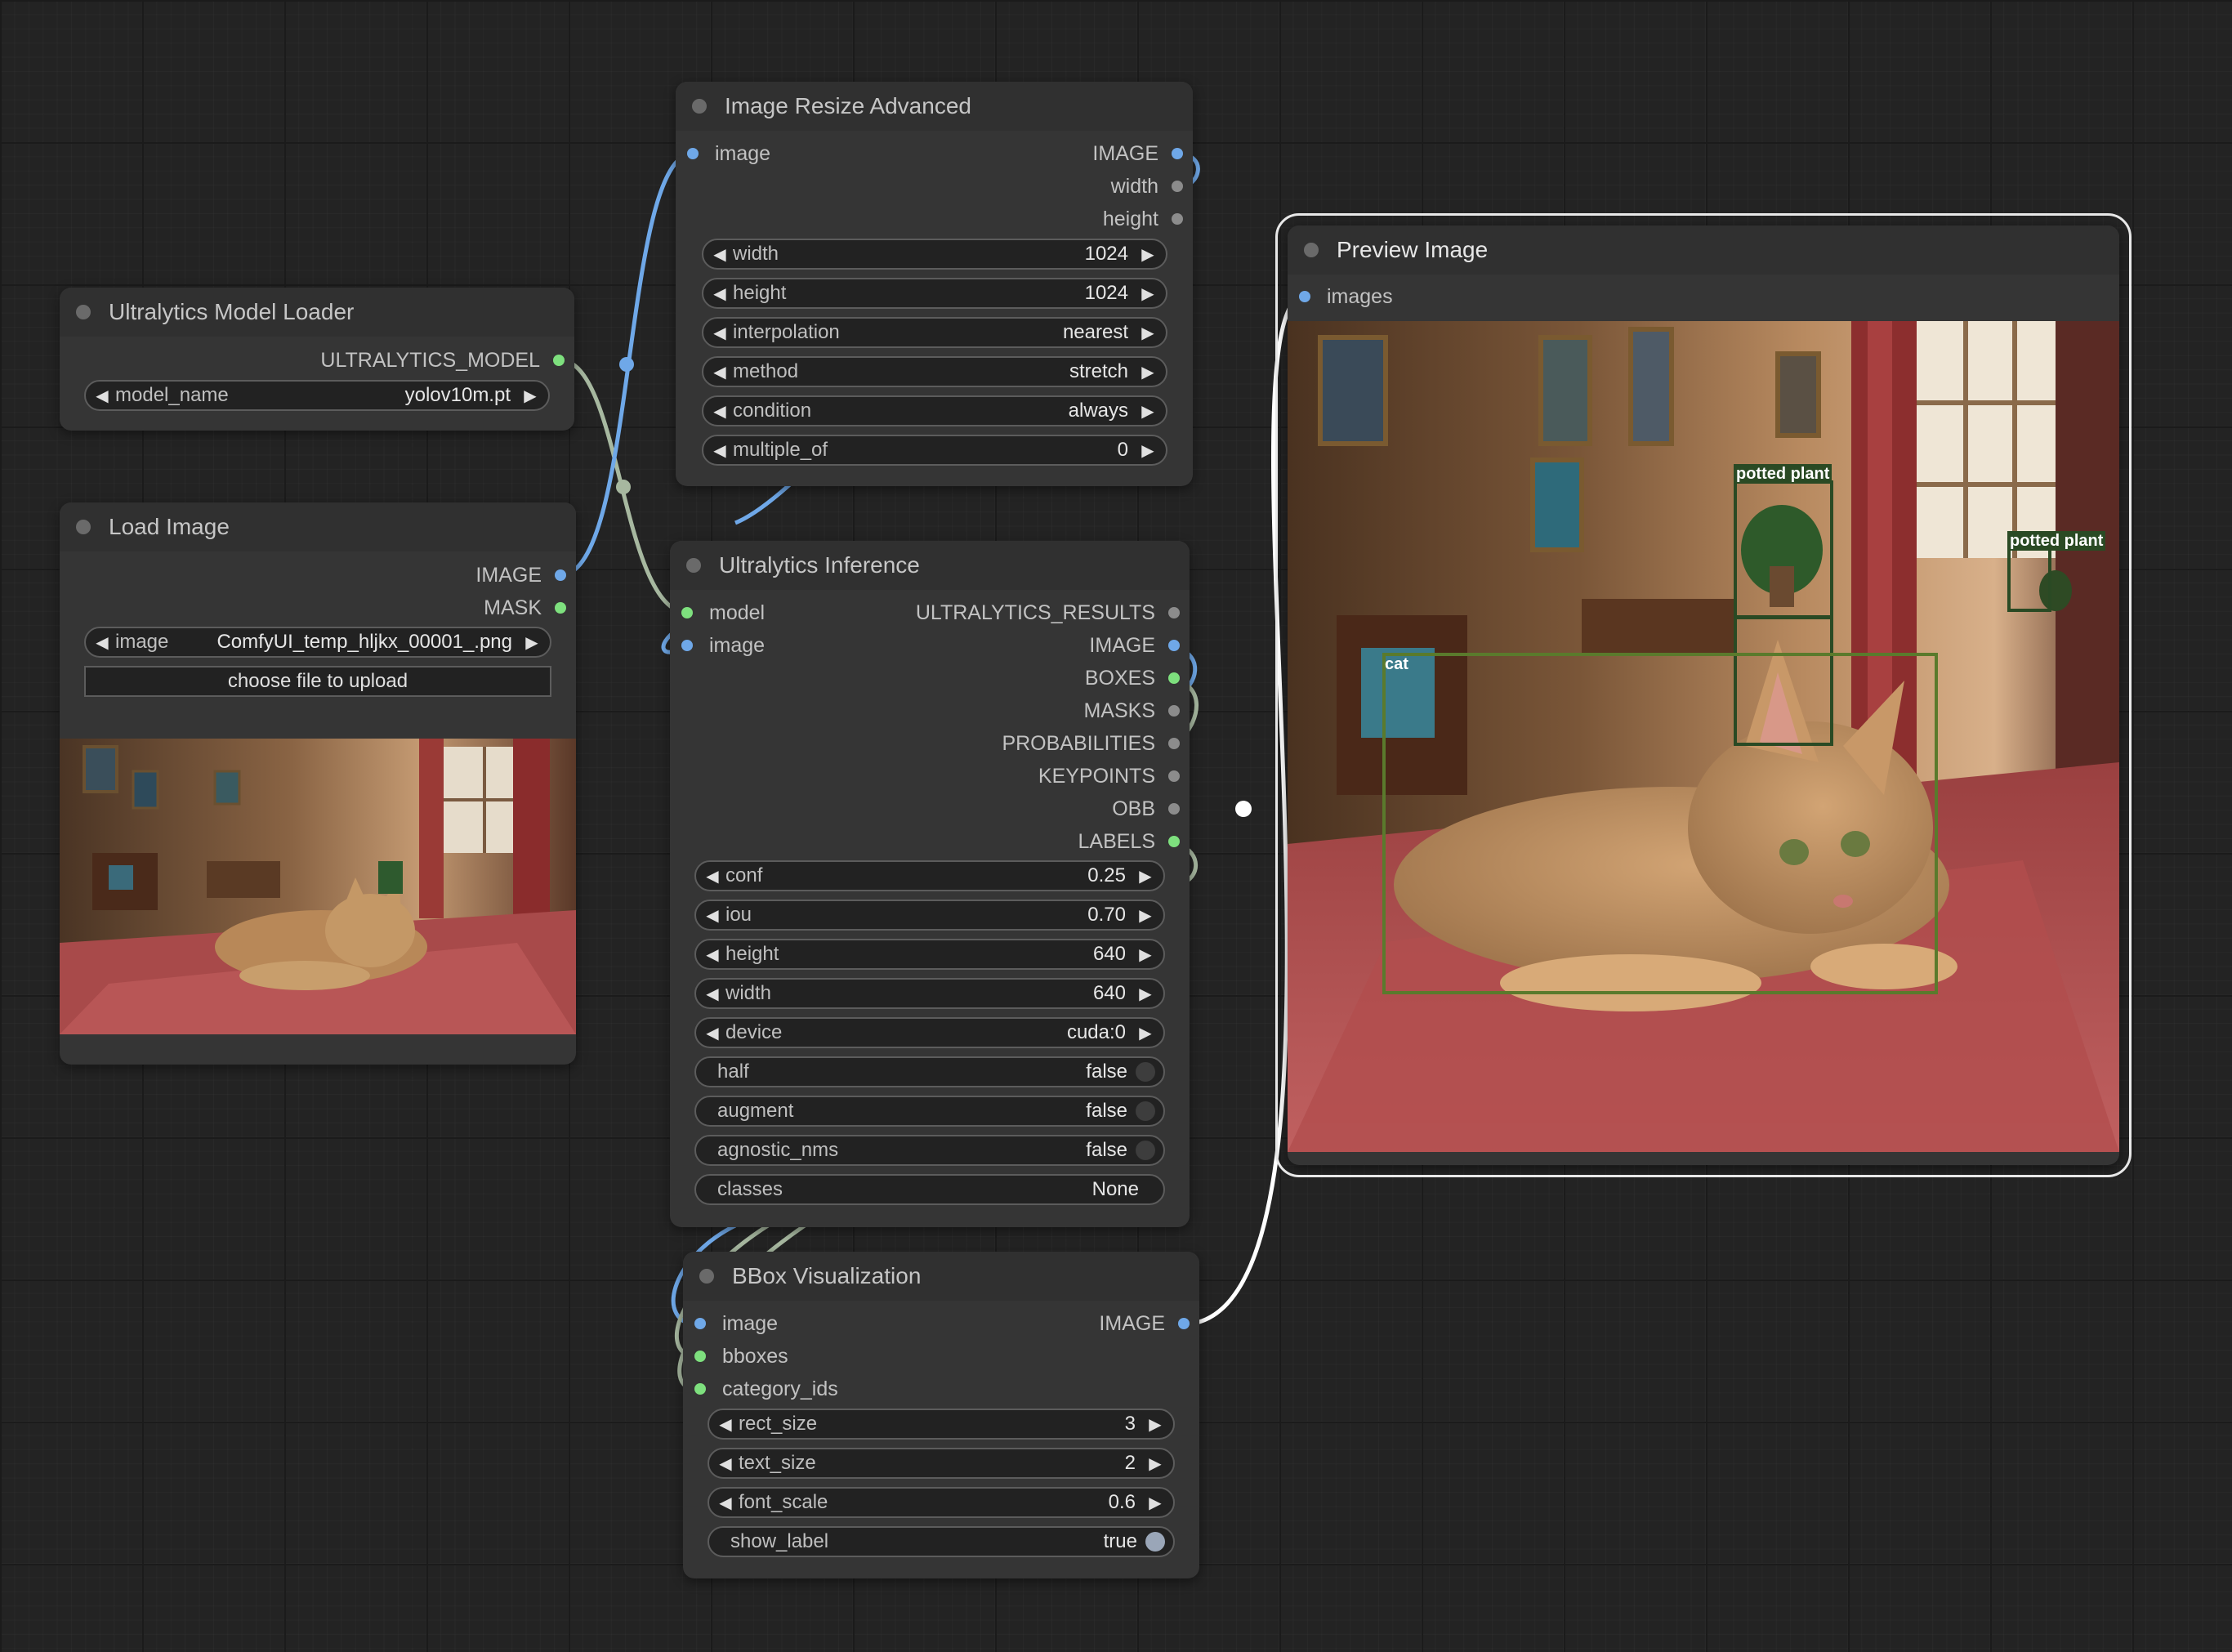  Describe the element at coordinates (317, 395) in the screenshot. I see `widget-model-name: ◀ model_name yolov10m.pt ▶` at that location.